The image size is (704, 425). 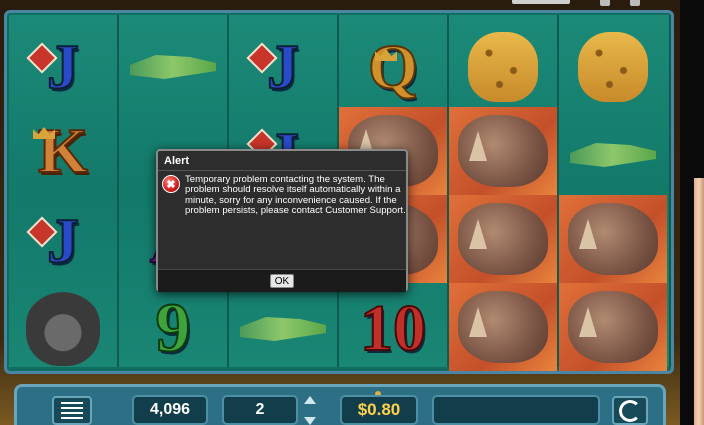 What do you see at coordinates (379, 410) in the screenshot?
I see `bet-display: $0.80` at bounding box center [379, 410].